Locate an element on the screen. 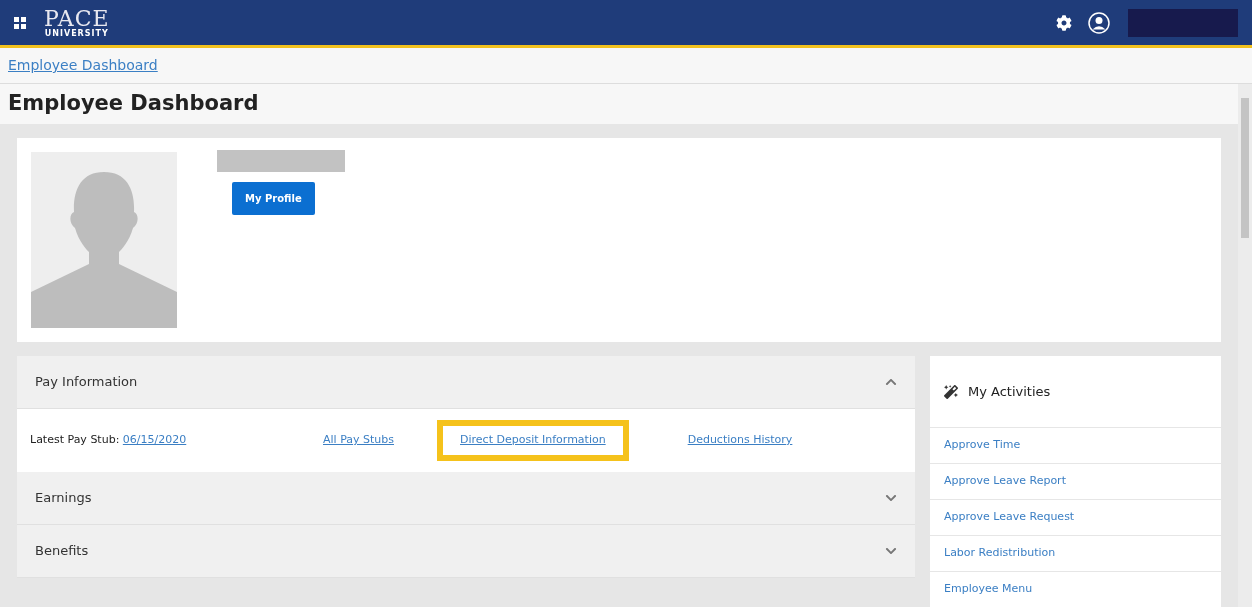  pay-link: Deductions History is located at coordinates (740, 440).